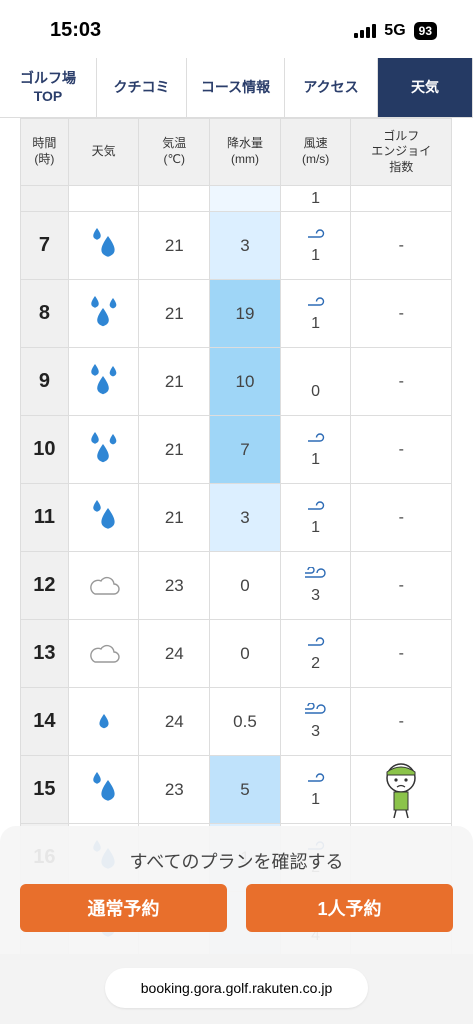 The image size is (473, 1024). Describe the element at coordinates (331, 87) in the screenshot. I see `tab-access: アクセス` at that location.